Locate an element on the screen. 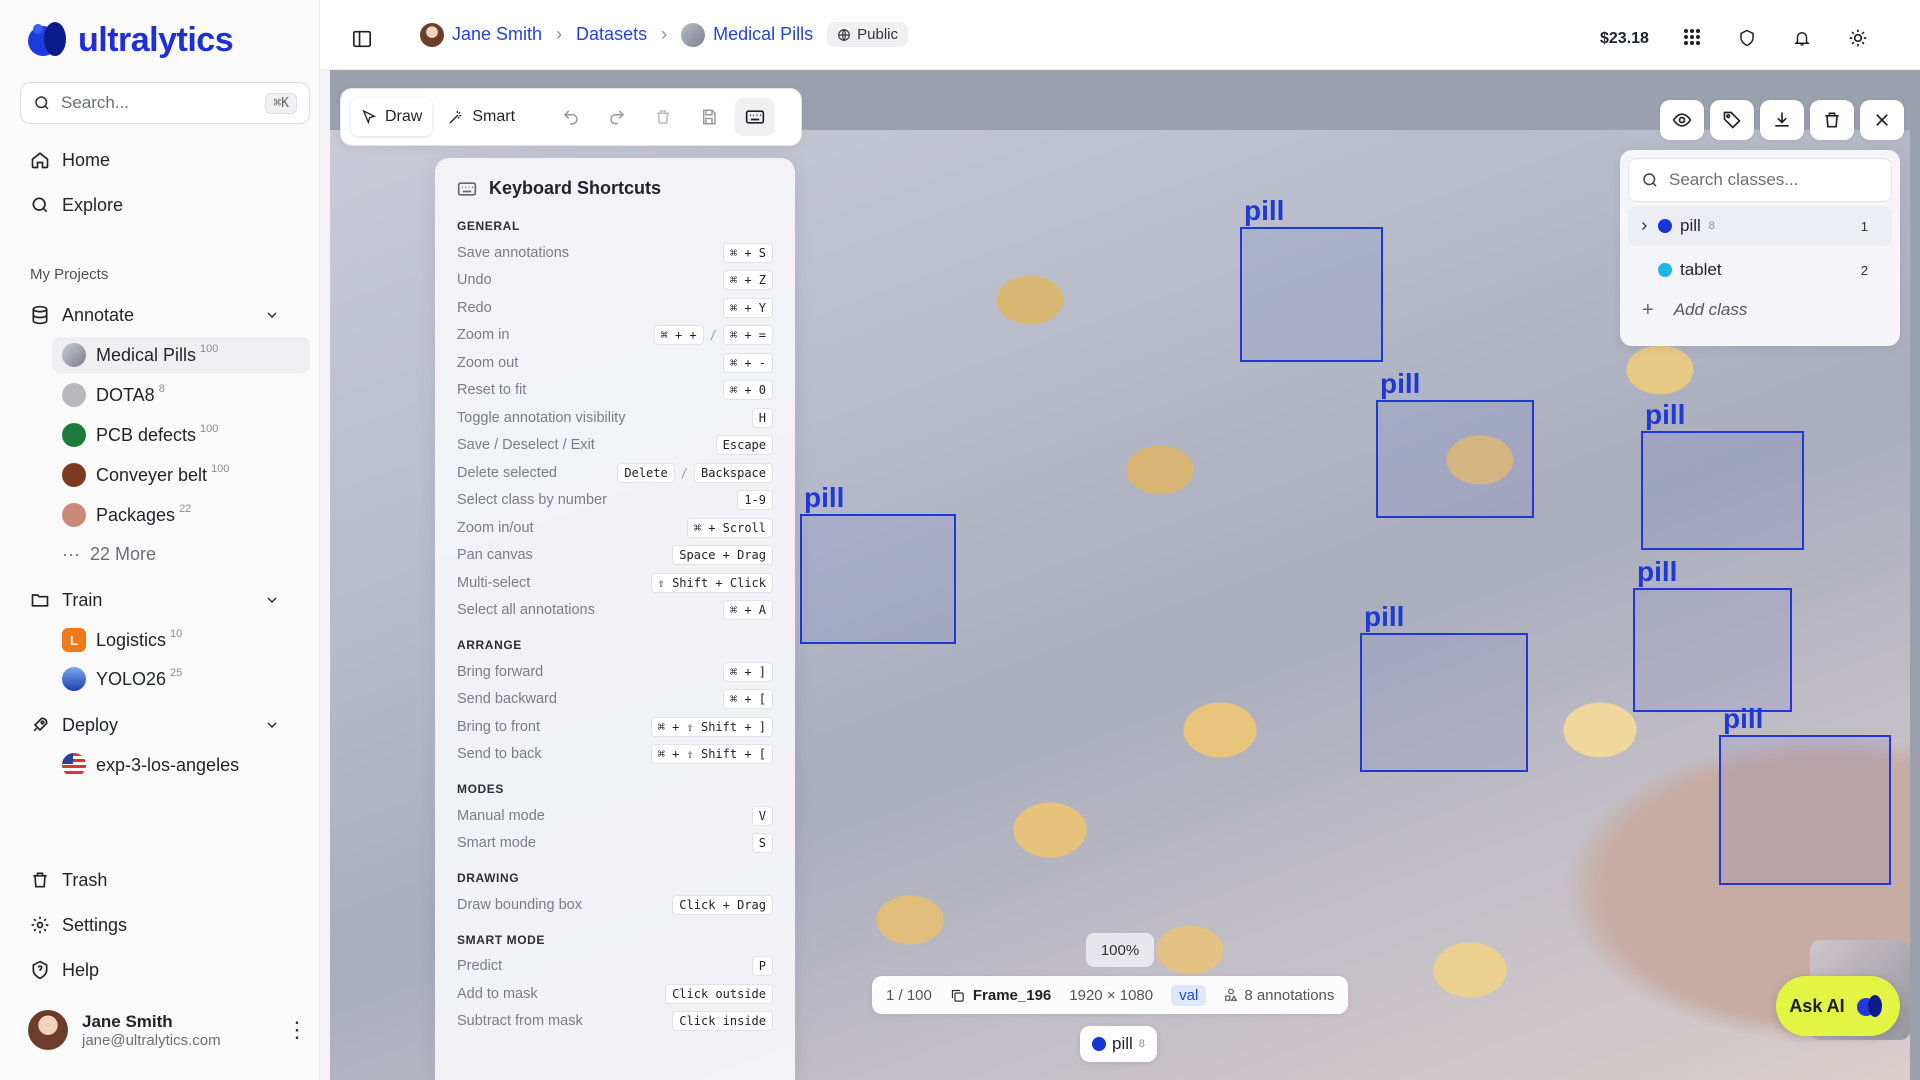  brand-logo: ultralytics is located at coordinates (131, 40).